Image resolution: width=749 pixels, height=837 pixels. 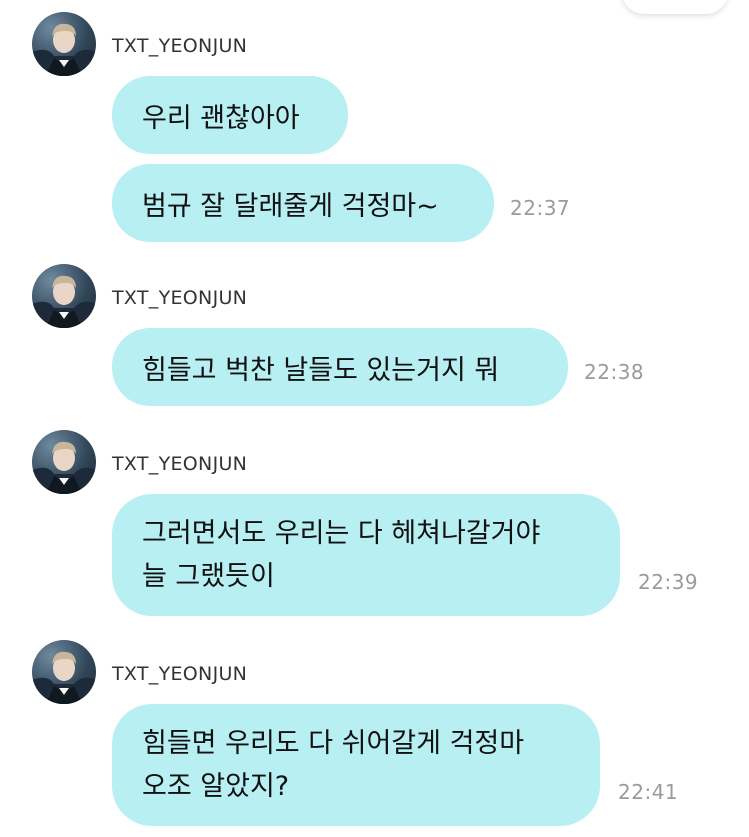 I want to click on message-time: 22:39, so click(x=668, y=582).